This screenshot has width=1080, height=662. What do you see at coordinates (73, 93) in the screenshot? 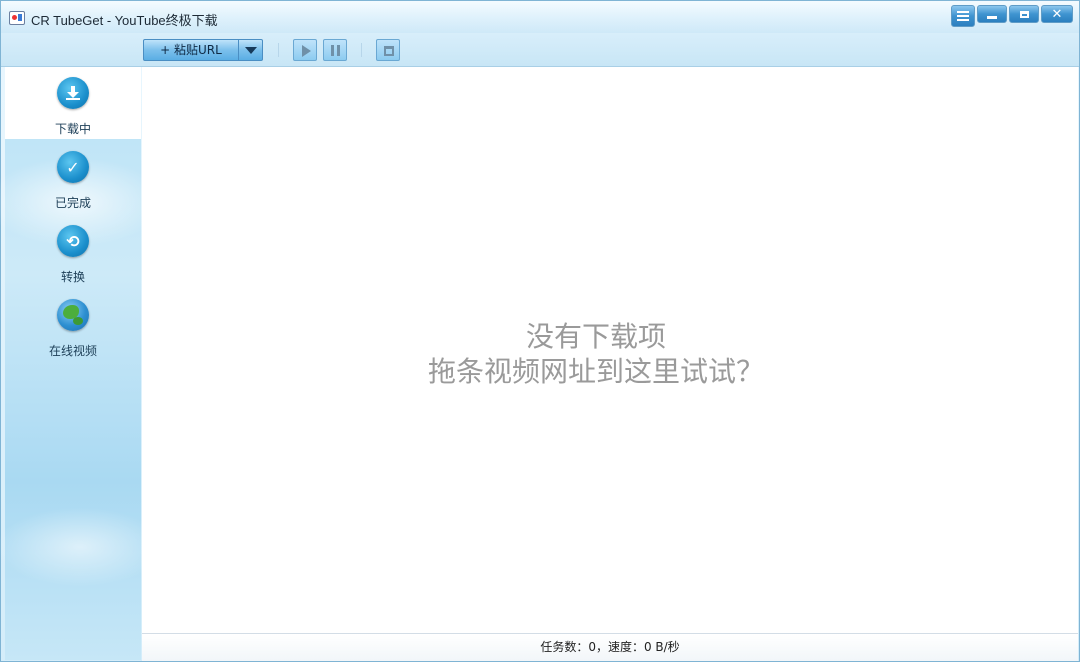
I see `download-icon` at bounding box center [73, 93].